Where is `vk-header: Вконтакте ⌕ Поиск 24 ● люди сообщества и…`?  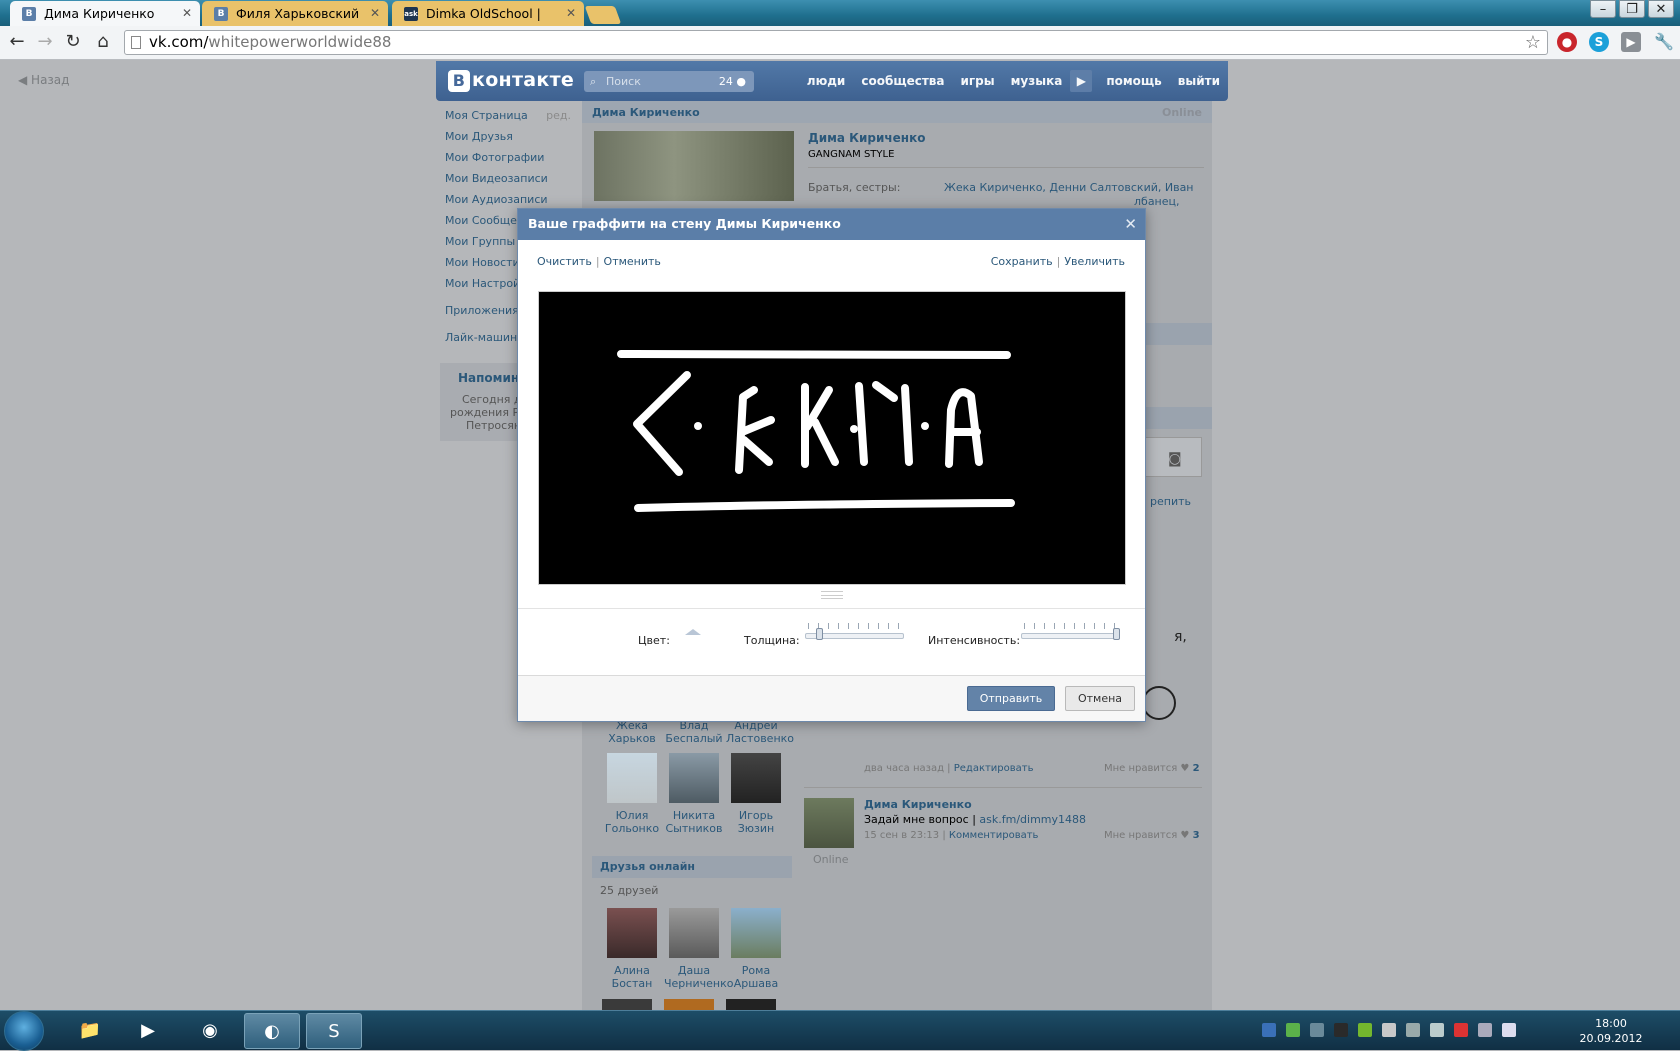 vk-header: Вконтакте ⌕ Поиск 24 ● люди сообщества и… is located at coordinates (832, 81).